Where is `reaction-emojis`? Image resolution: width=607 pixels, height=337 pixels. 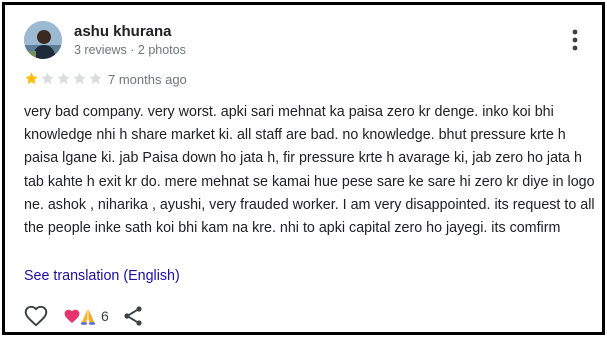 reaction-emojis is located at coordinates (79, 317).